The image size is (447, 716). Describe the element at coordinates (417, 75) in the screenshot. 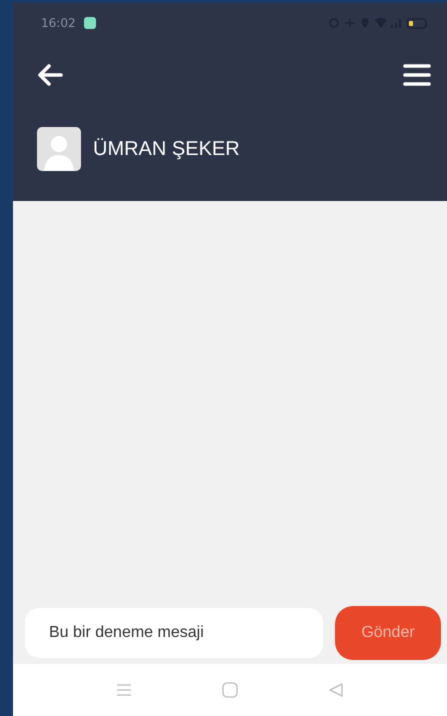

I see `menu-icon` at that location.